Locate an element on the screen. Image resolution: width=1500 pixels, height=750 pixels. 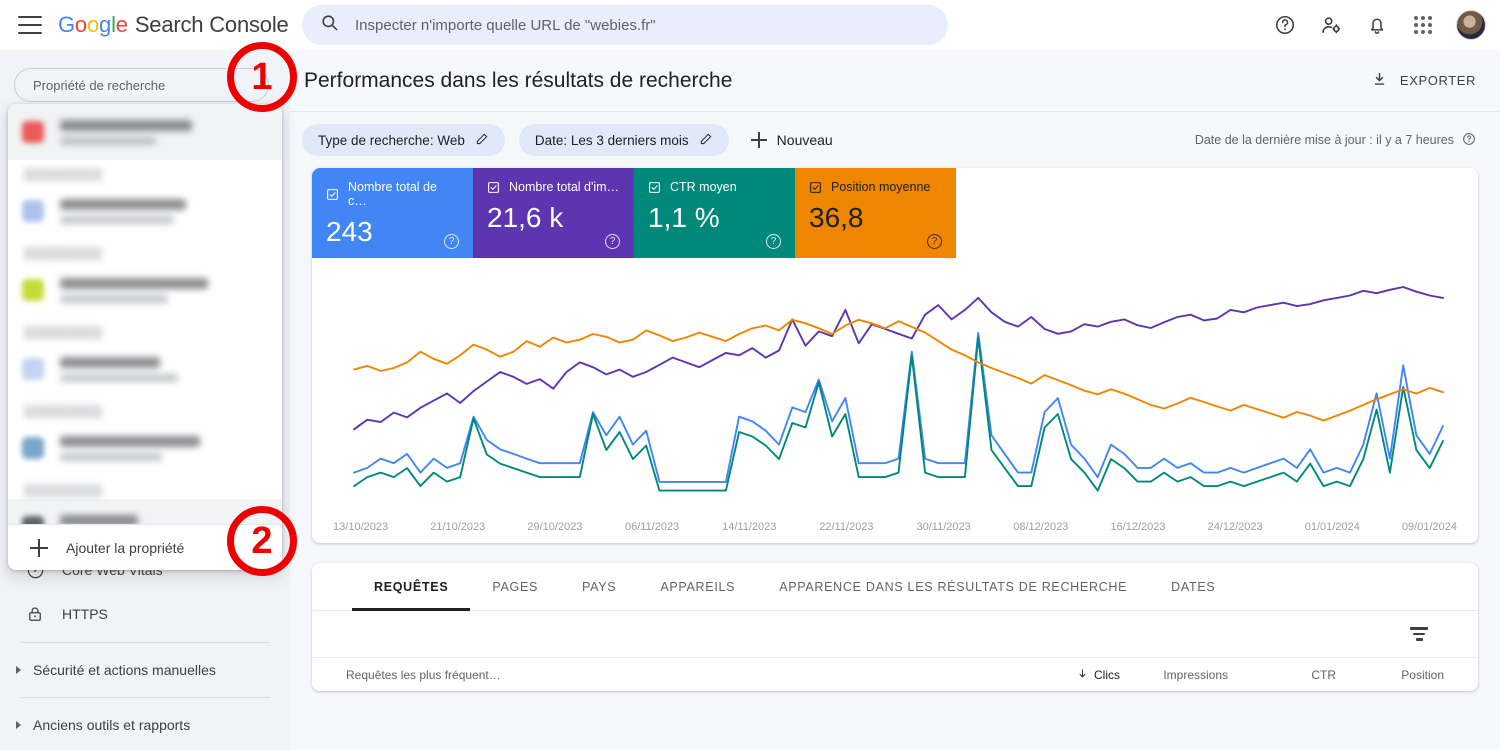
table-col-position: Position is located at coordinates (1390, 675).